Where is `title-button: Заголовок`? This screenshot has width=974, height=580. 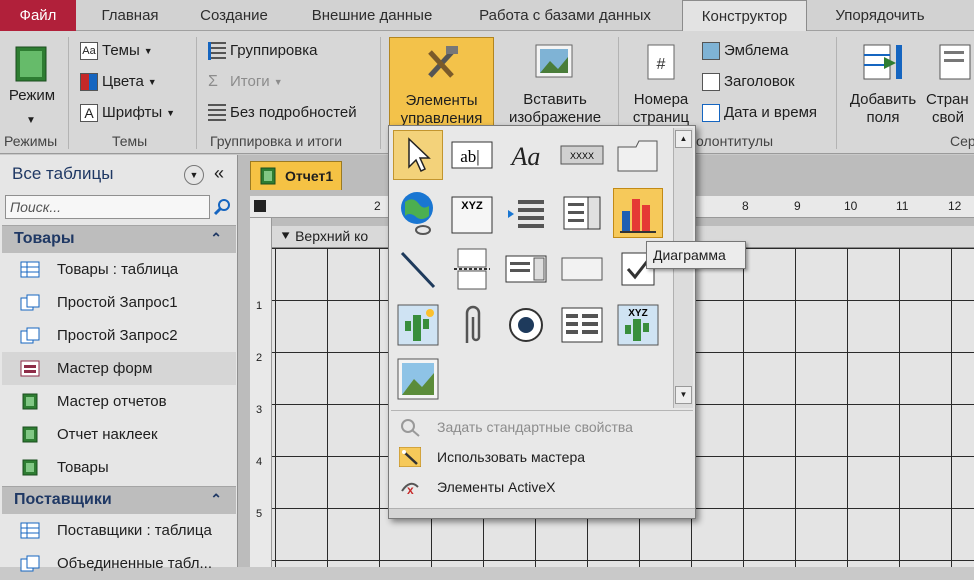
title-button: Заголовок is located at coordinates (748, 82).